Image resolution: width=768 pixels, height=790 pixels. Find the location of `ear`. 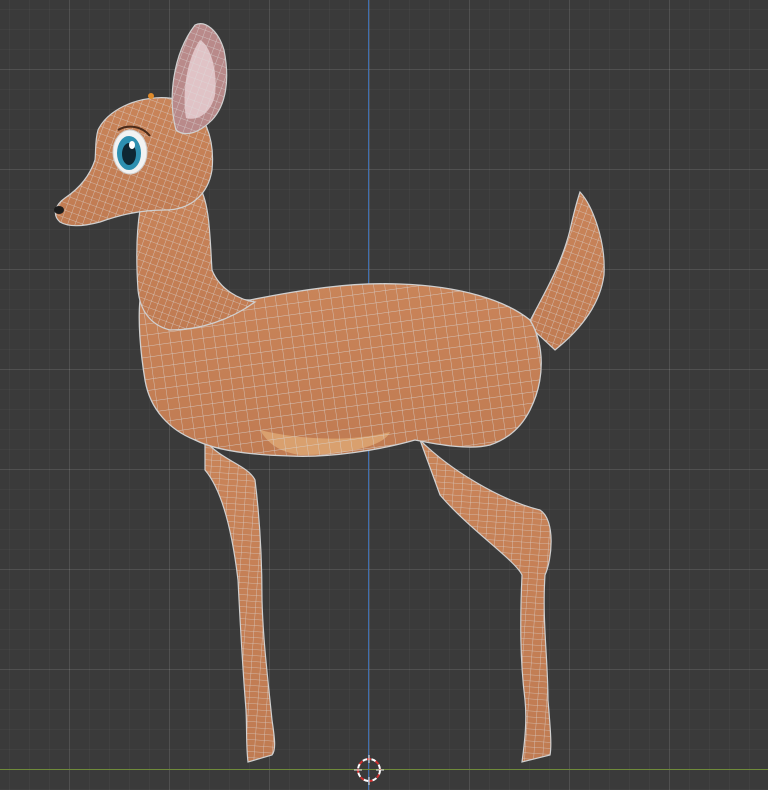

ear is located at coordinates (199, 79).